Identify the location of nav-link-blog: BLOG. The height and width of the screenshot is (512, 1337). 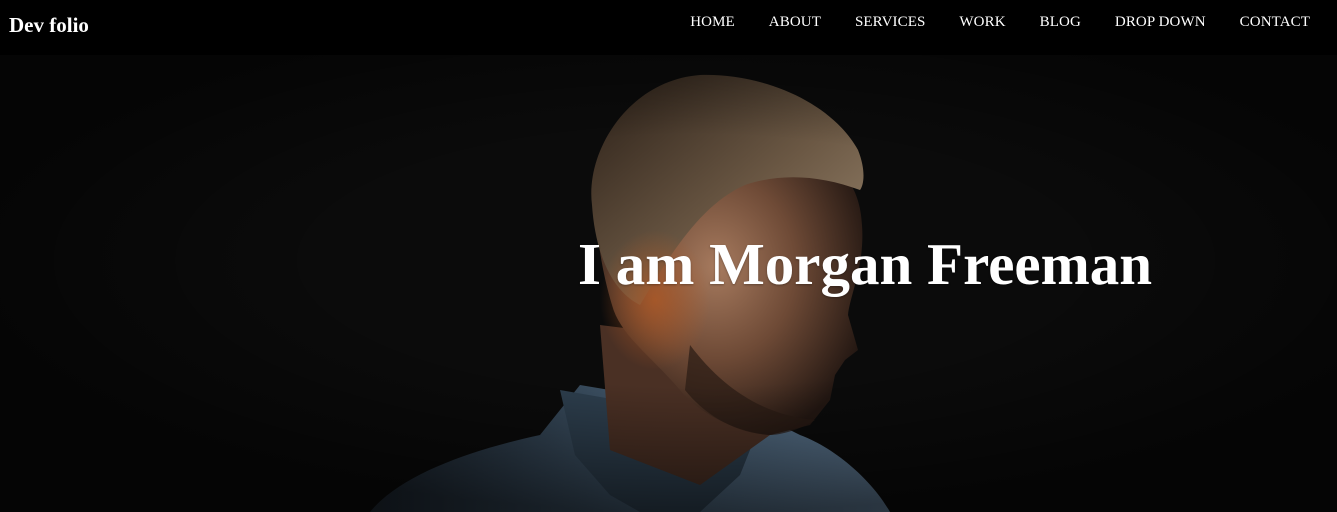
(1060, 22).